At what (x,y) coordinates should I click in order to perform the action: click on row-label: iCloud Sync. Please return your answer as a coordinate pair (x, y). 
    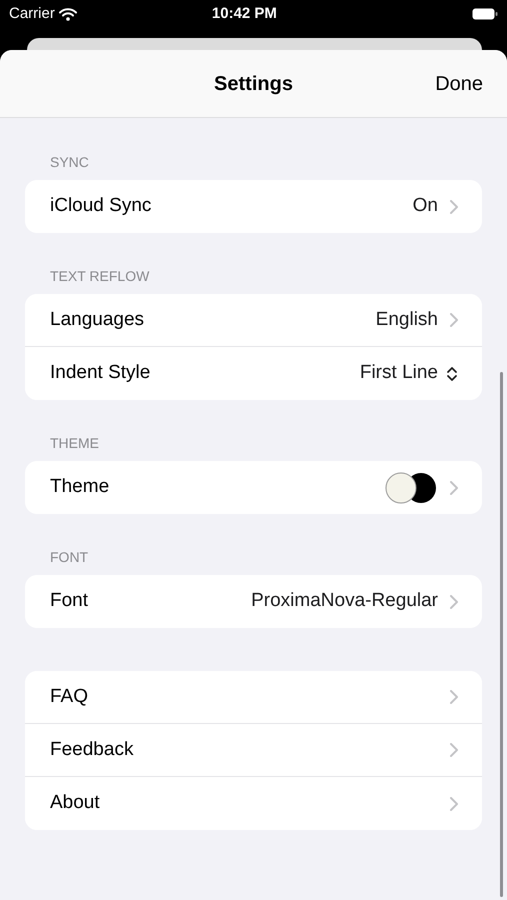
    Looking at the image, I should click on (101, 206).